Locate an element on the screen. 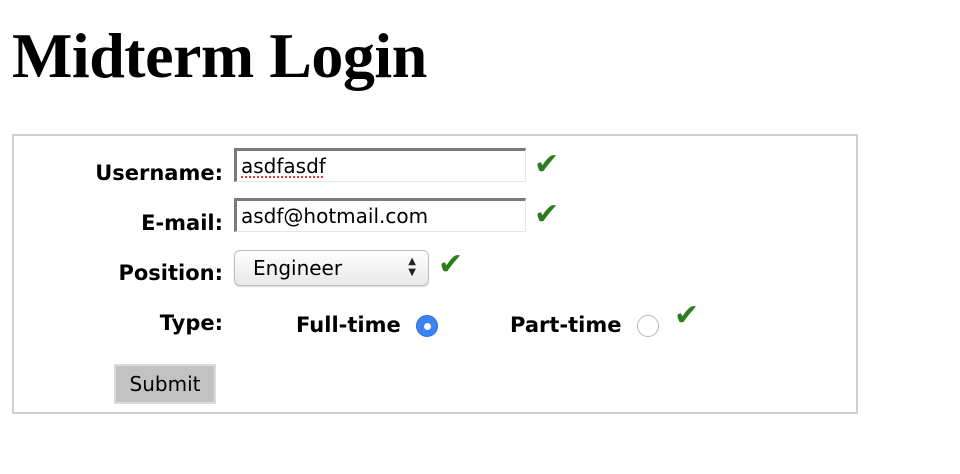  type-fulltime-radio is located at coordinates (427, 326).